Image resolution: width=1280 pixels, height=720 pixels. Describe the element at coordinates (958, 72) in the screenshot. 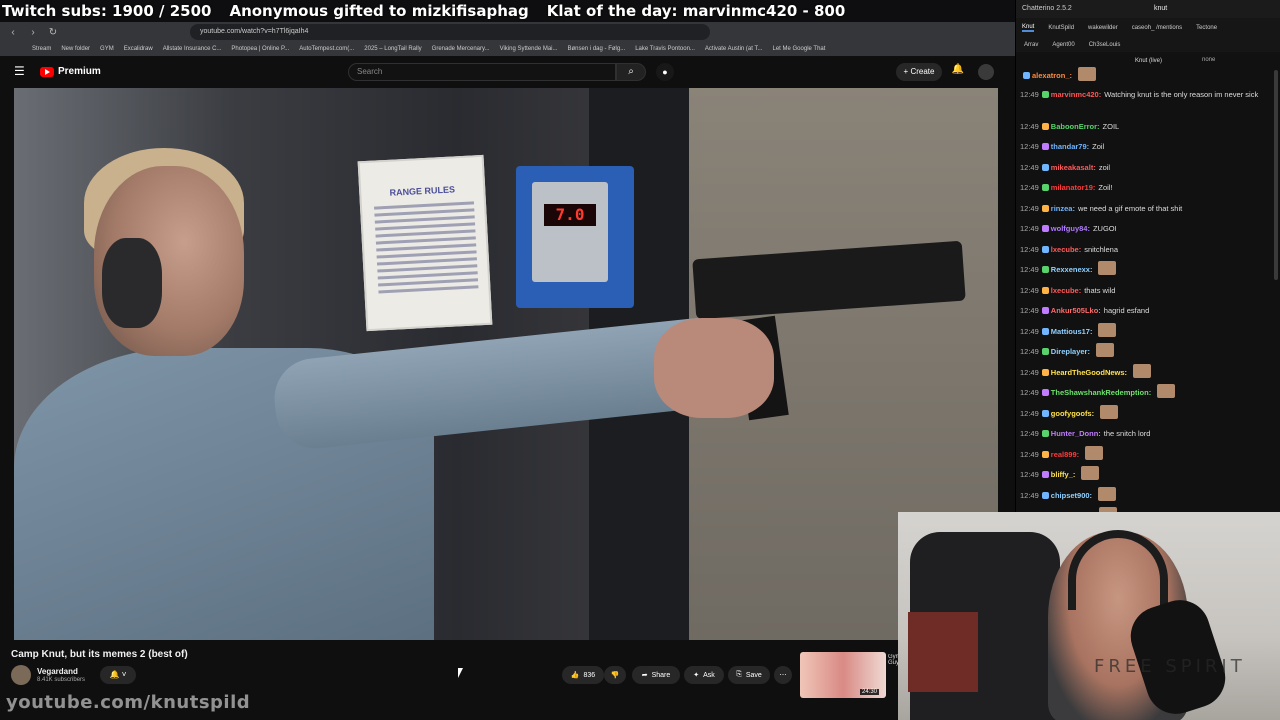

I see `notifications-bell-icon: 🔔` at that location.